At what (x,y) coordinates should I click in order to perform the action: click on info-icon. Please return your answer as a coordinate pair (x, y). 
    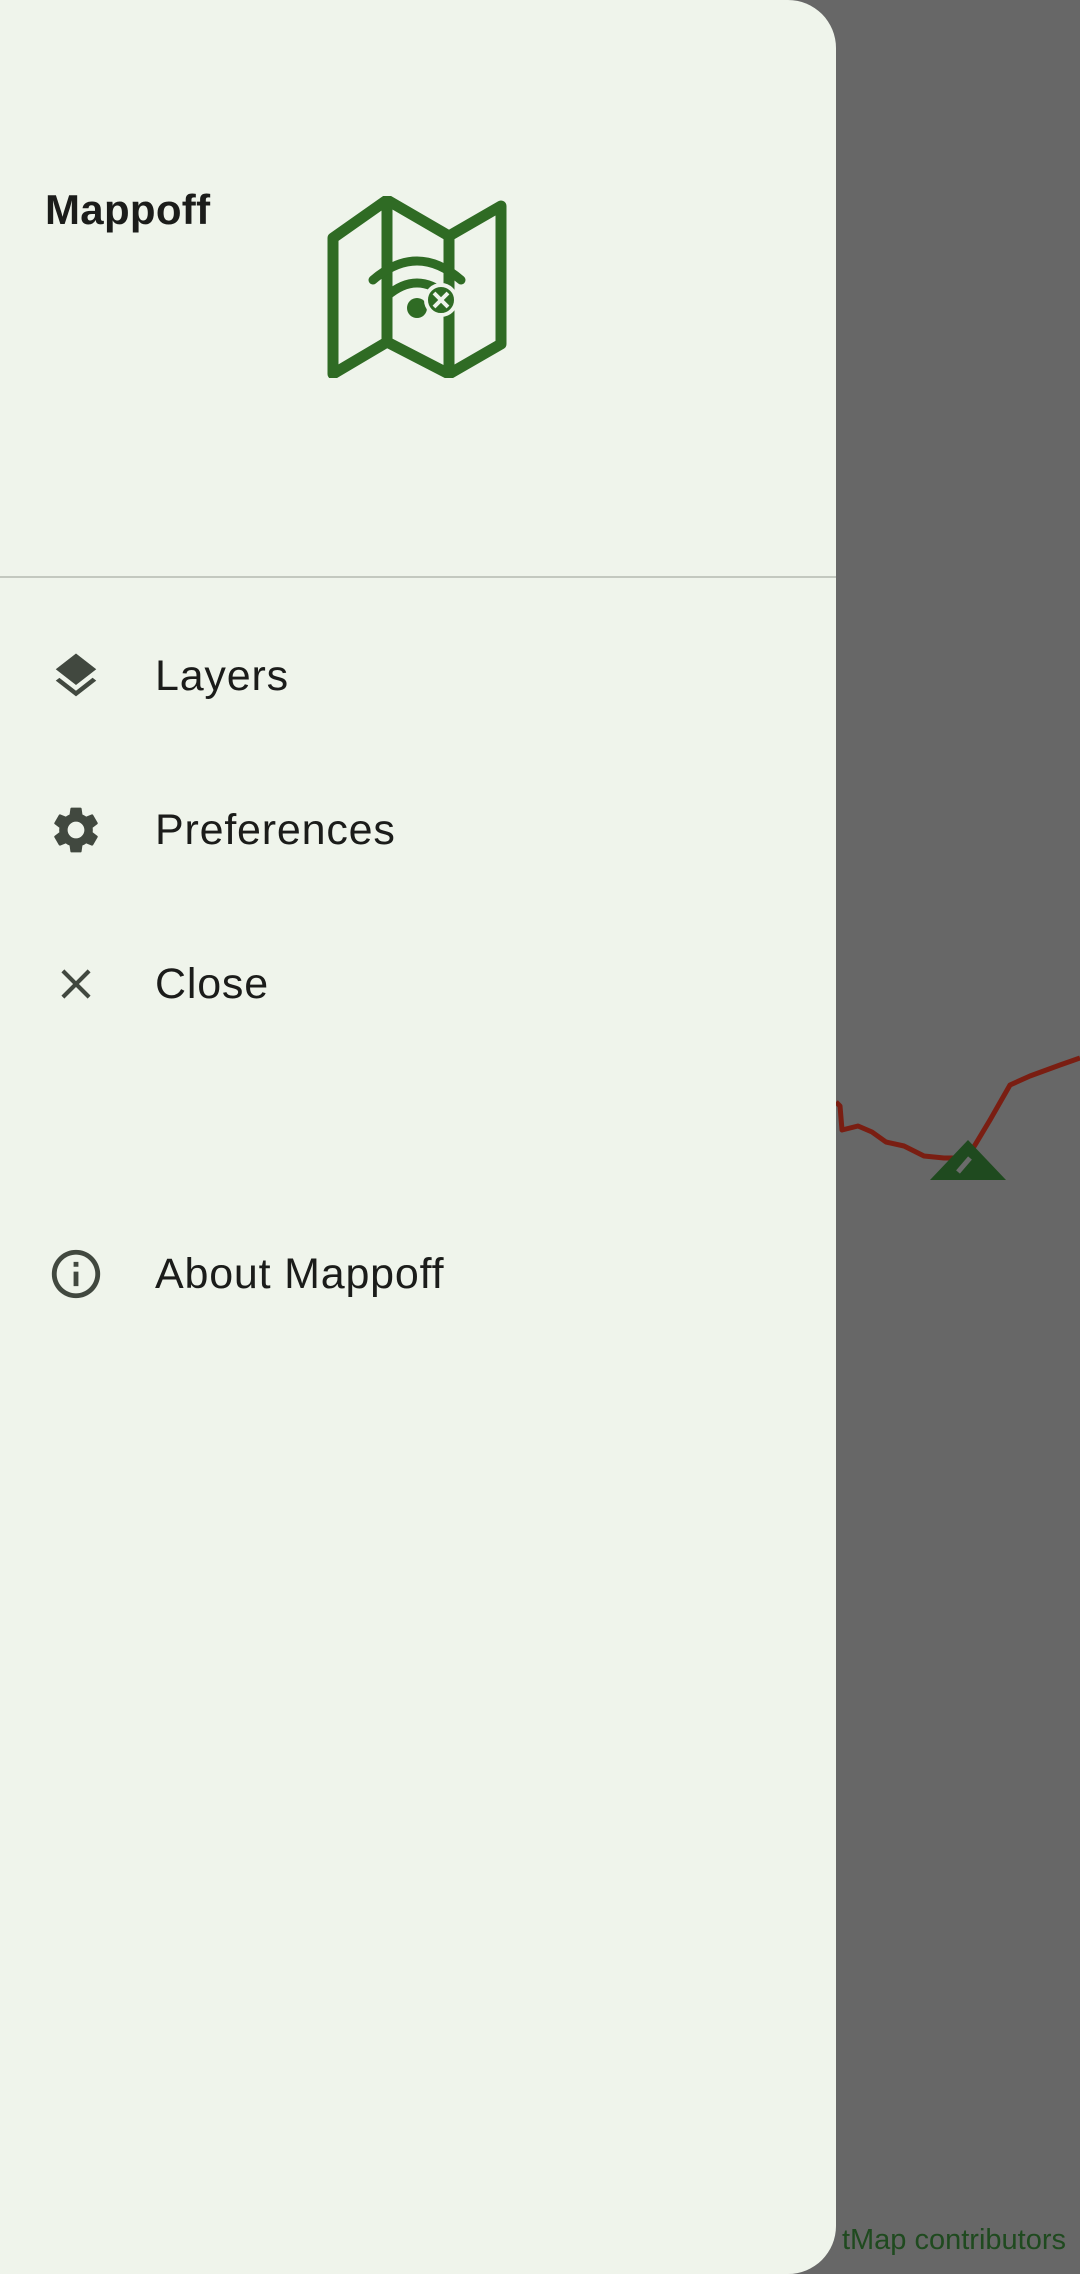
    Looking at the image, I should click on (76, 1274).